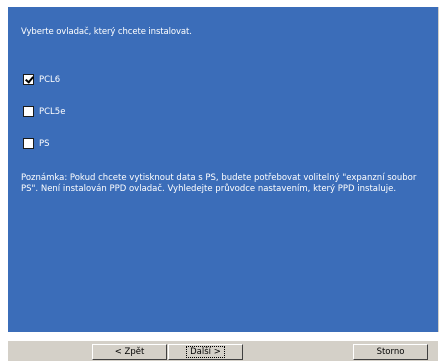 The height and width of the screenshot is (363, 446). I want to click on back-button: < Zpět, so click(129, 352).